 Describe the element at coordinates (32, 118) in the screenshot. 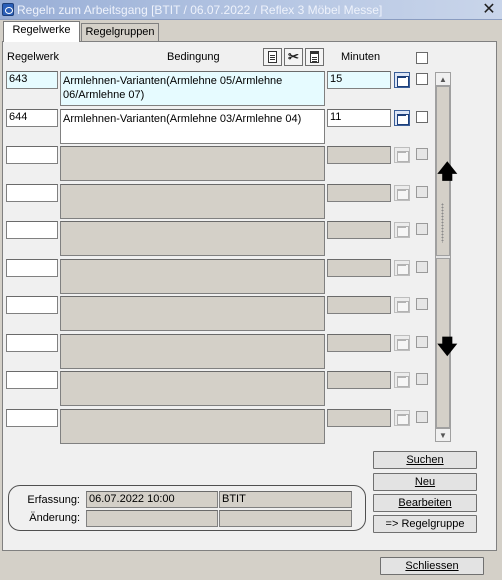

I see `regelwerk-field: 644` at that location.